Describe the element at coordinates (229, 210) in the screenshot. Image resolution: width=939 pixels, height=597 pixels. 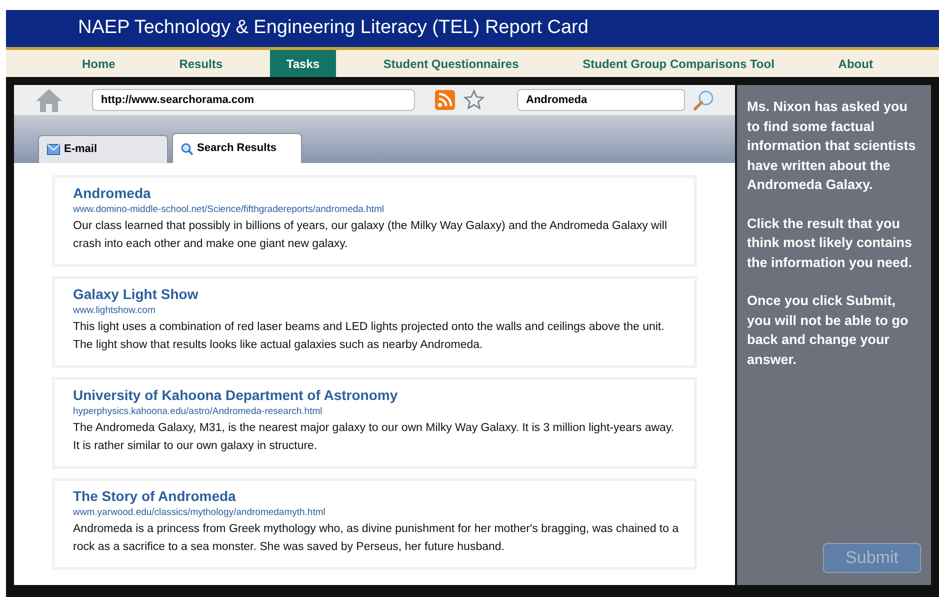
I see `result-url: www.domino-middle-school.net/Science/fifthgradereports/andromeda.html` at that location.